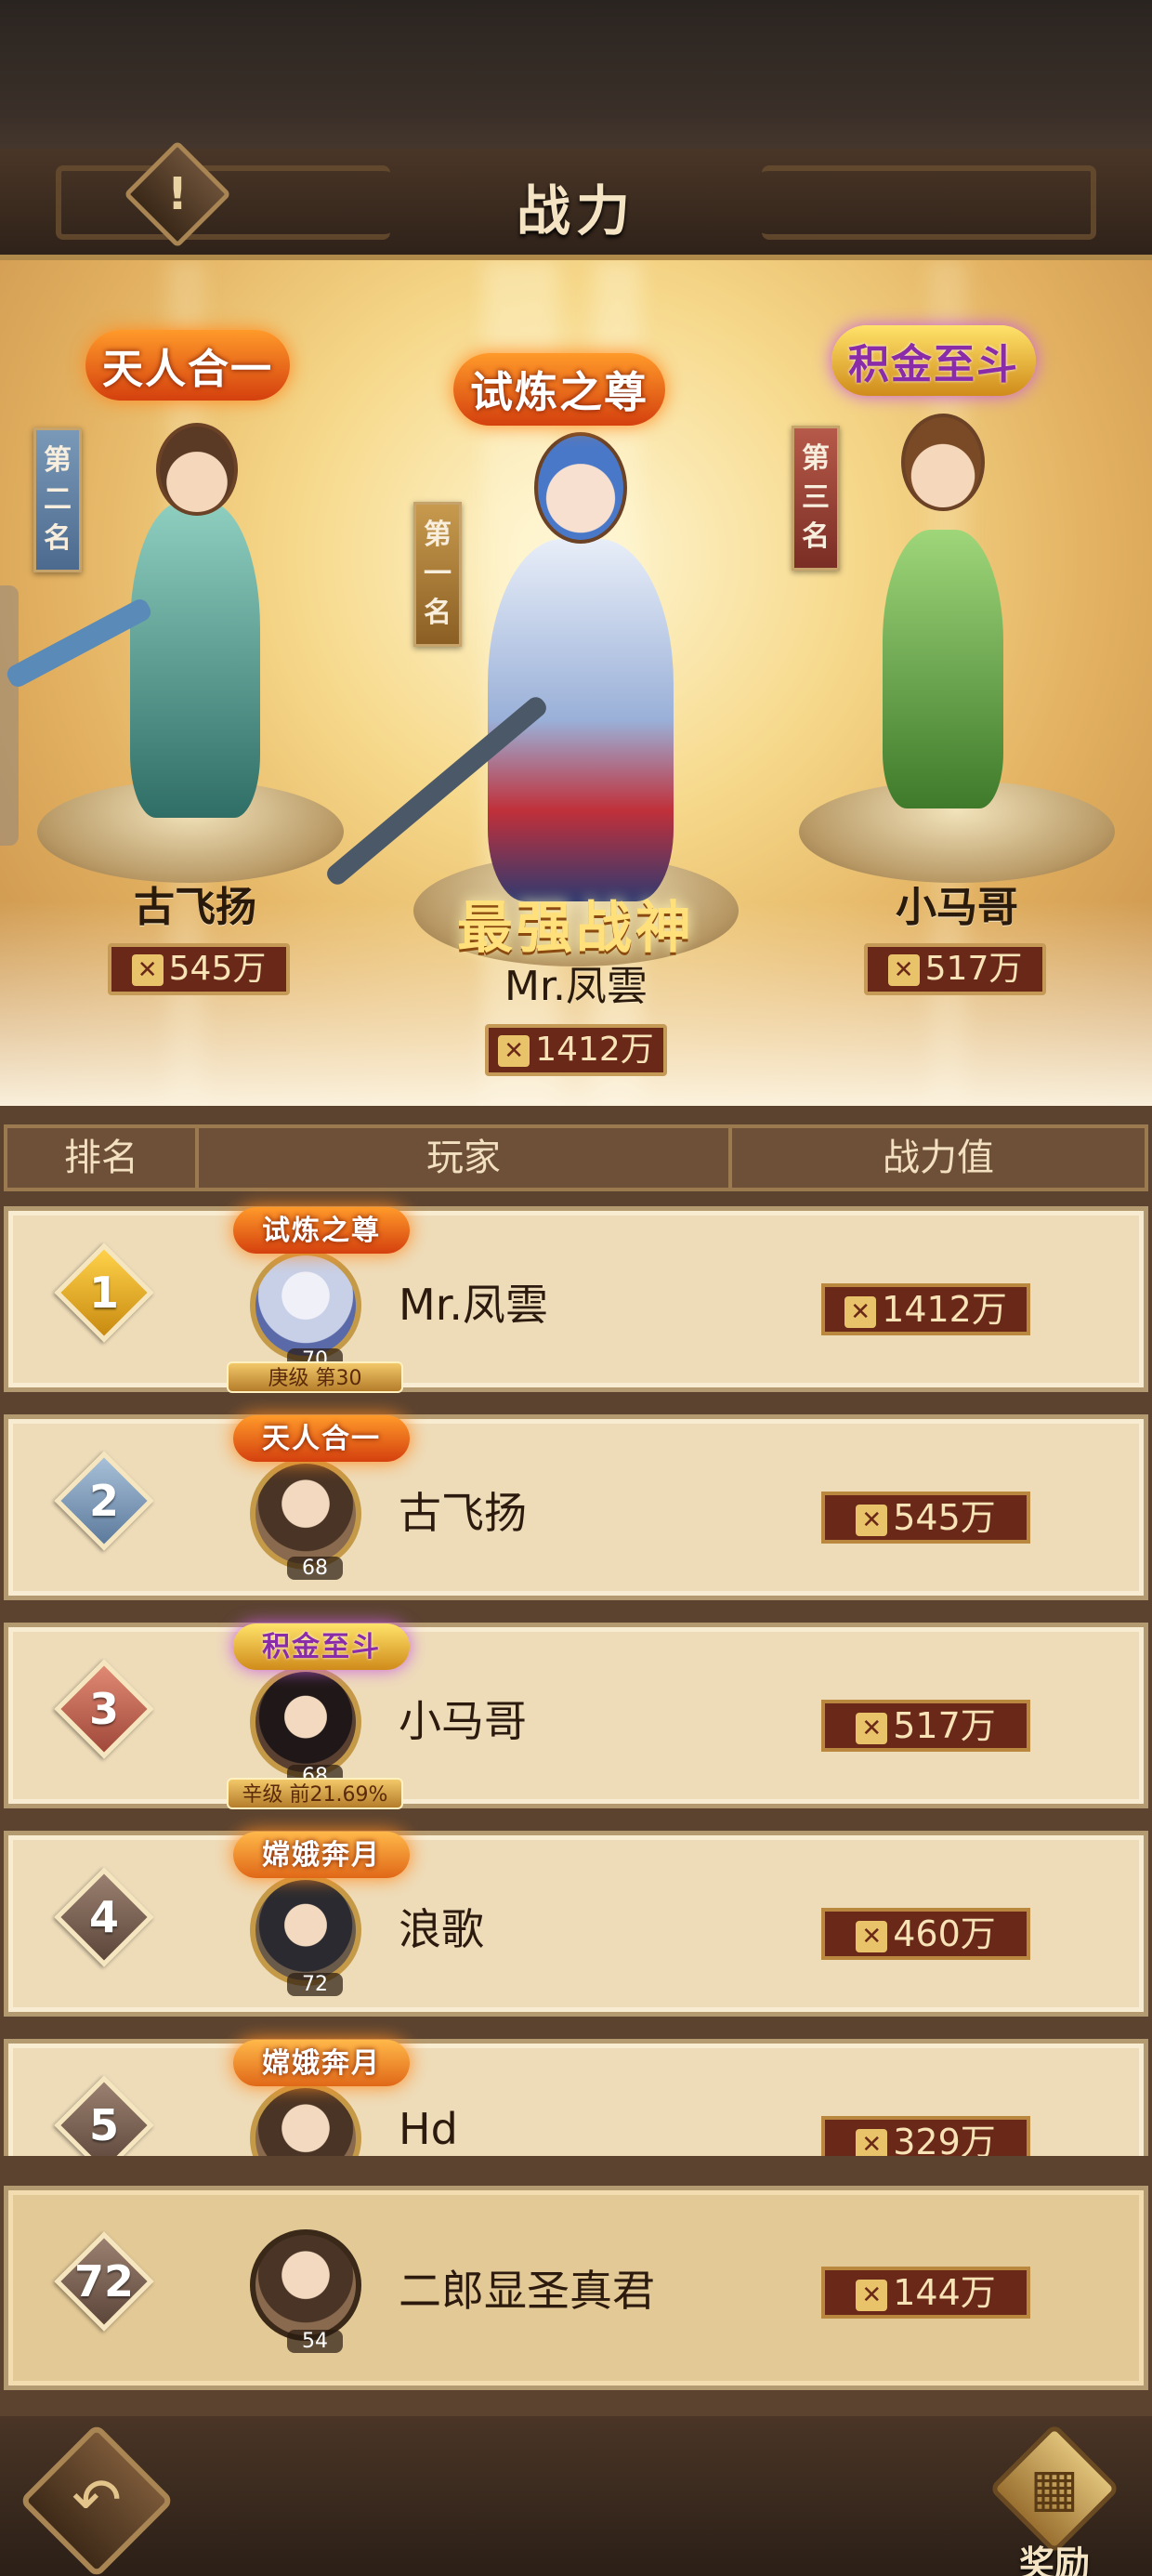  I want to click on rank-badge: 5, so click(104, 2115).